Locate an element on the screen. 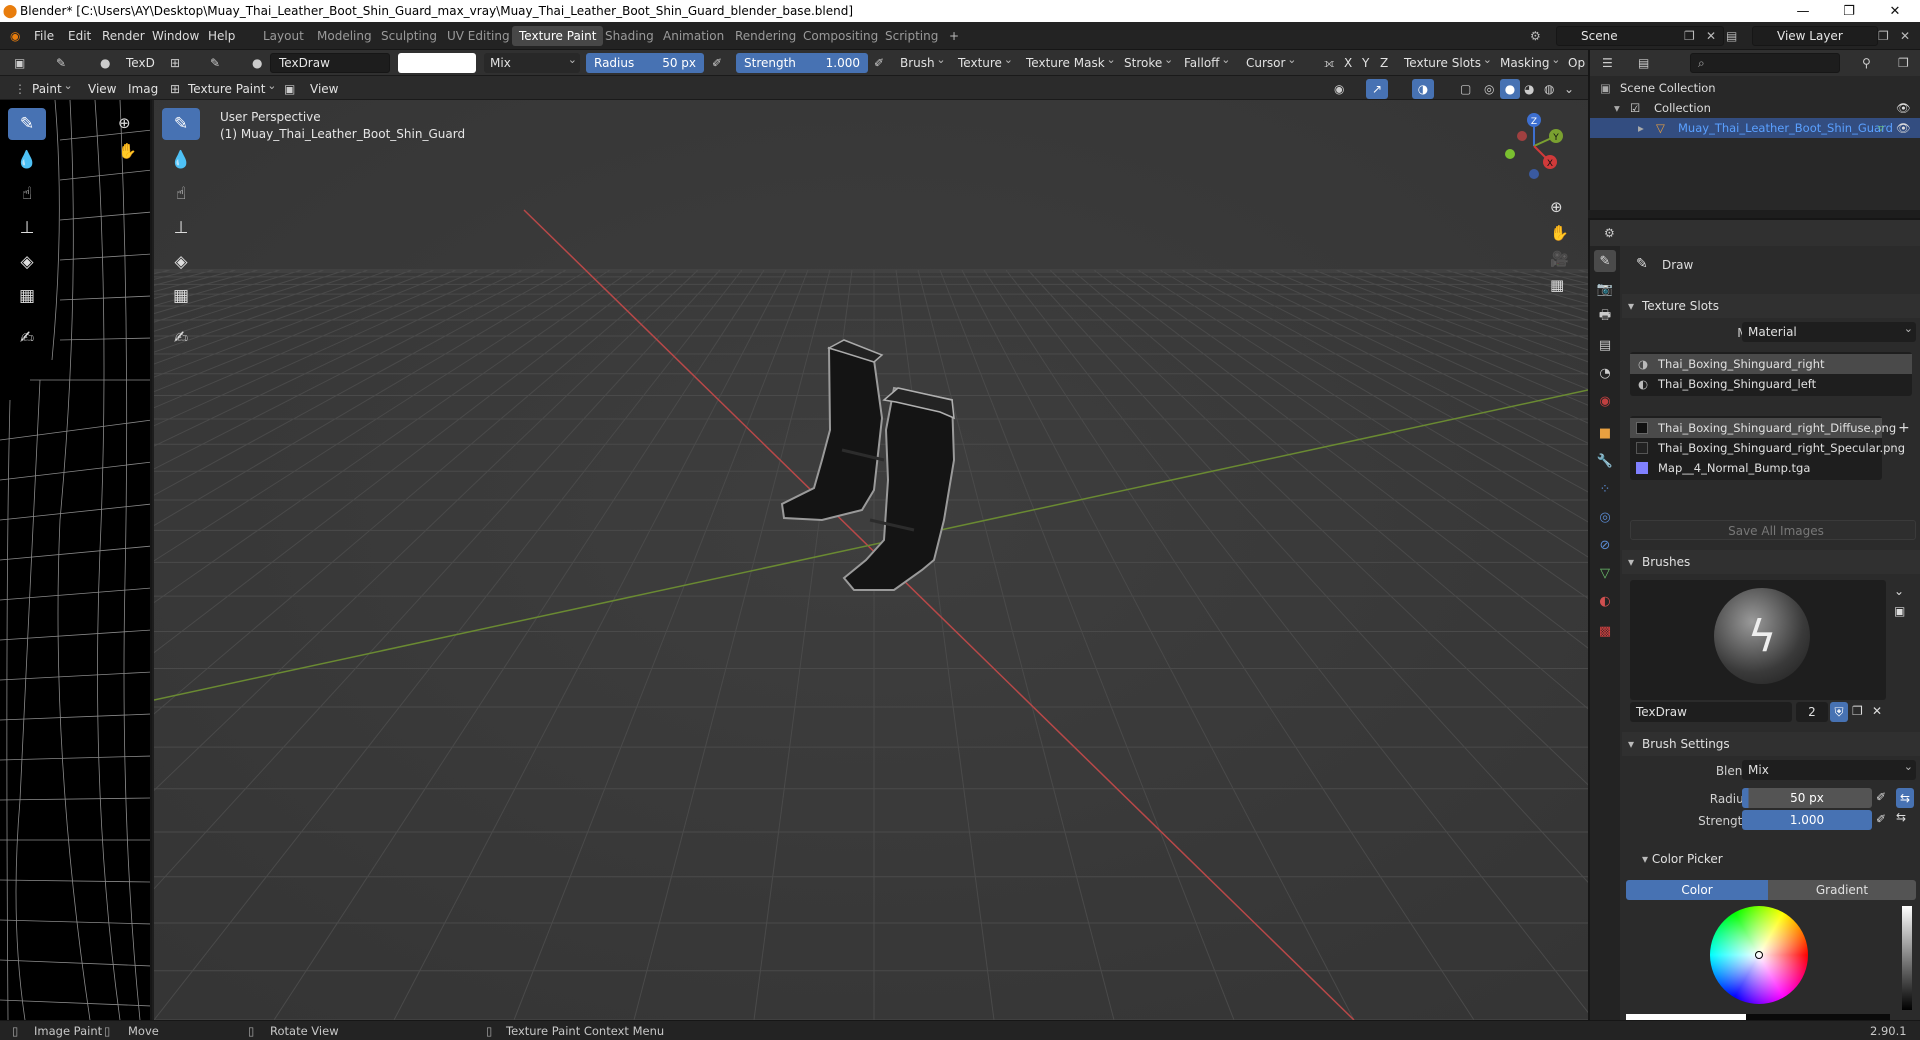 This screenshot has width=1920, height=1040. uv-smear-tool-icon: ☝ is located at coordinates (27, 194).